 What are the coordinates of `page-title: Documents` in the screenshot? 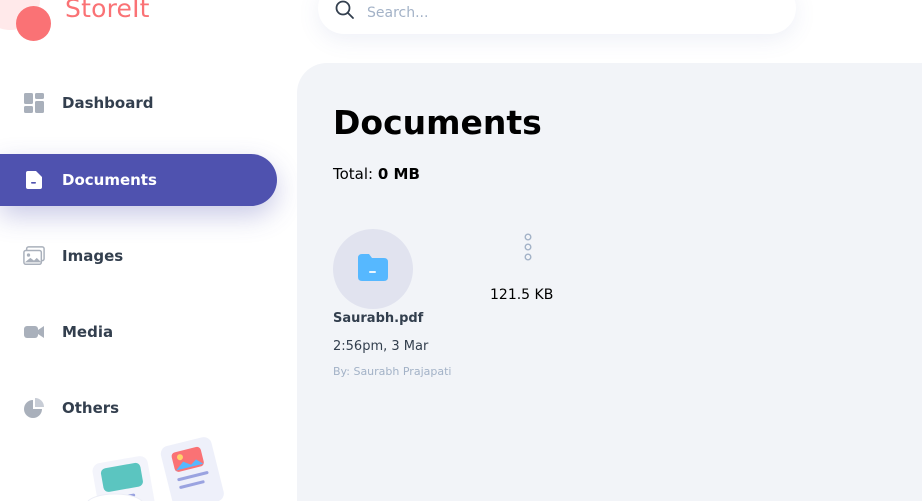 It's located at (437, 122).